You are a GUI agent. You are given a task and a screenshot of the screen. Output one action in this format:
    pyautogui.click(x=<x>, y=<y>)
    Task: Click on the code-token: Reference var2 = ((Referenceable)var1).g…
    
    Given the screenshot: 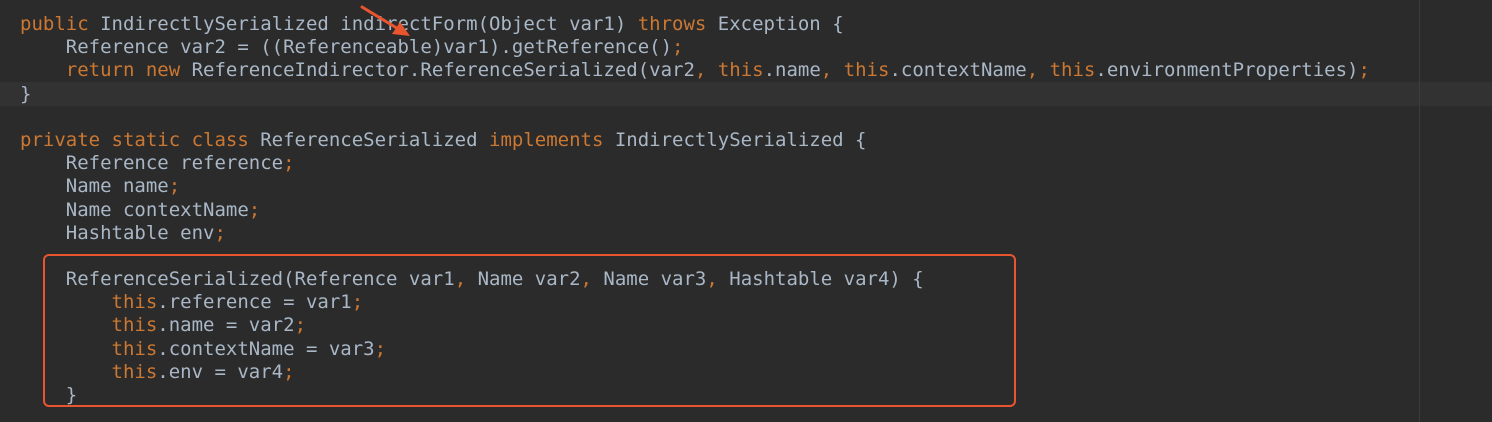 What is the action you would take?
    pyautogui.click(x=346, y=47)
    